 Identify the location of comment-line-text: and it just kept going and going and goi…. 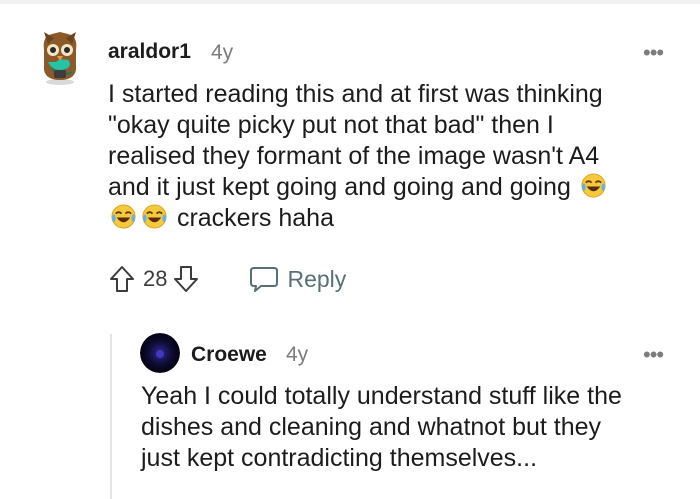
(339, 187).